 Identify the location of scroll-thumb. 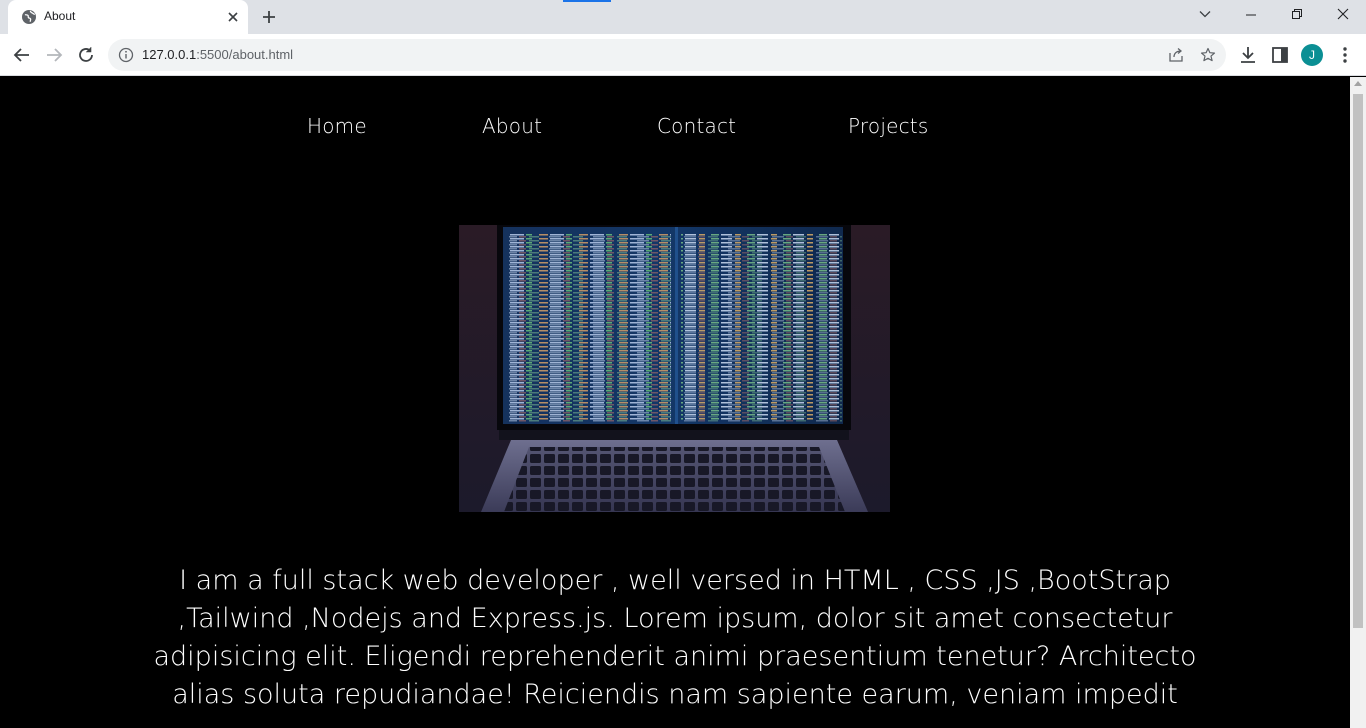
(1358, 361).